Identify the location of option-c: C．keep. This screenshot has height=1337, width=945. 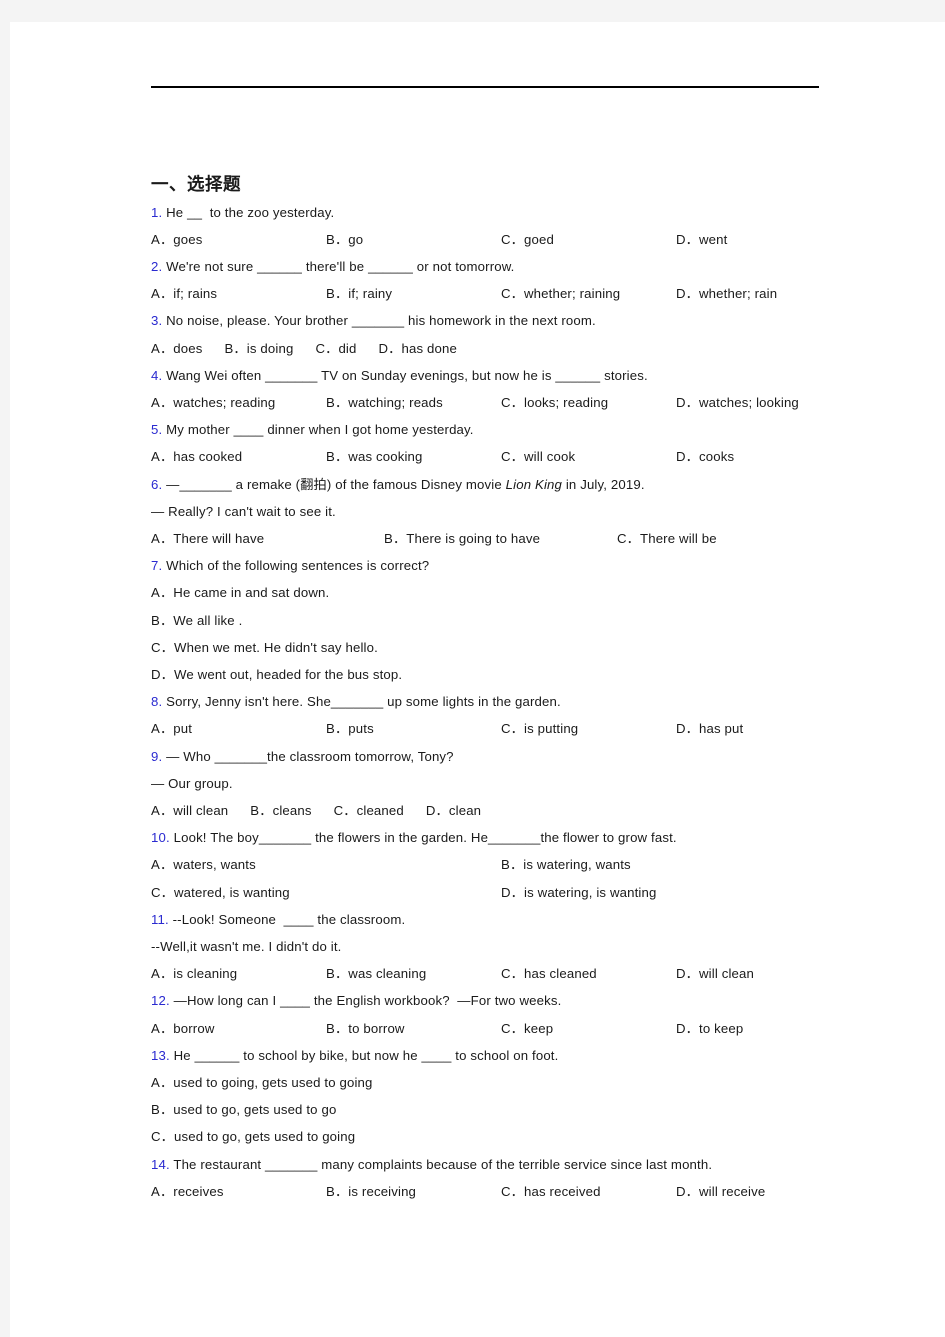
(588, 1027).